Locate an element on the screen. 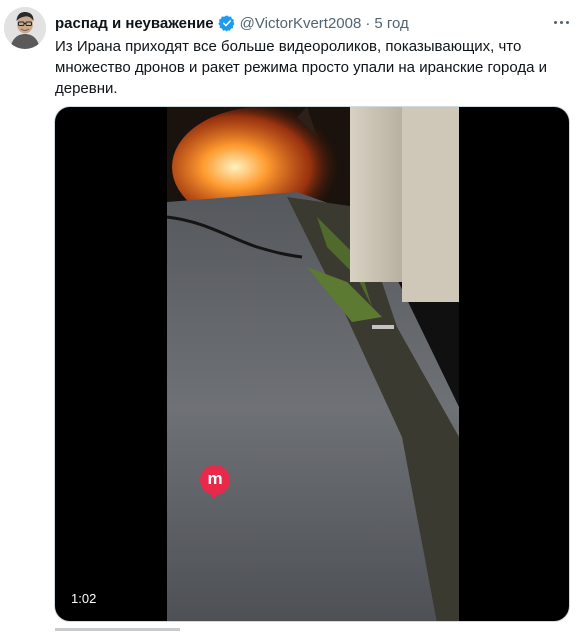 The width and height of the screenshot is (585, 632). video-duration: 1:02 is located at coordinates (84, 599).